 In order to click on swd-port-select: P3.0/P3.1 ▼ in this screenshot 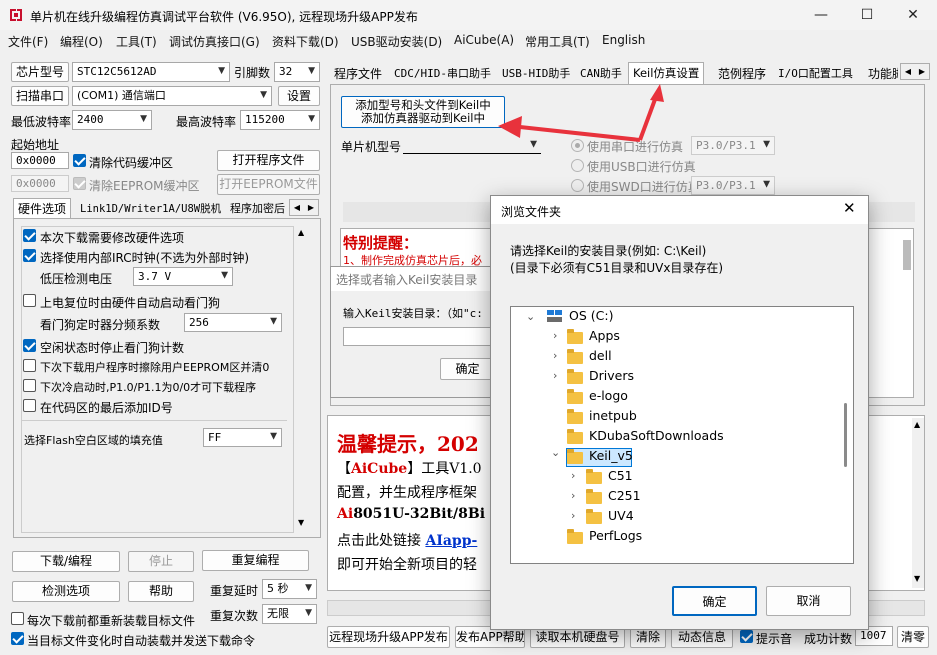, I will do `click(733, 185)`.